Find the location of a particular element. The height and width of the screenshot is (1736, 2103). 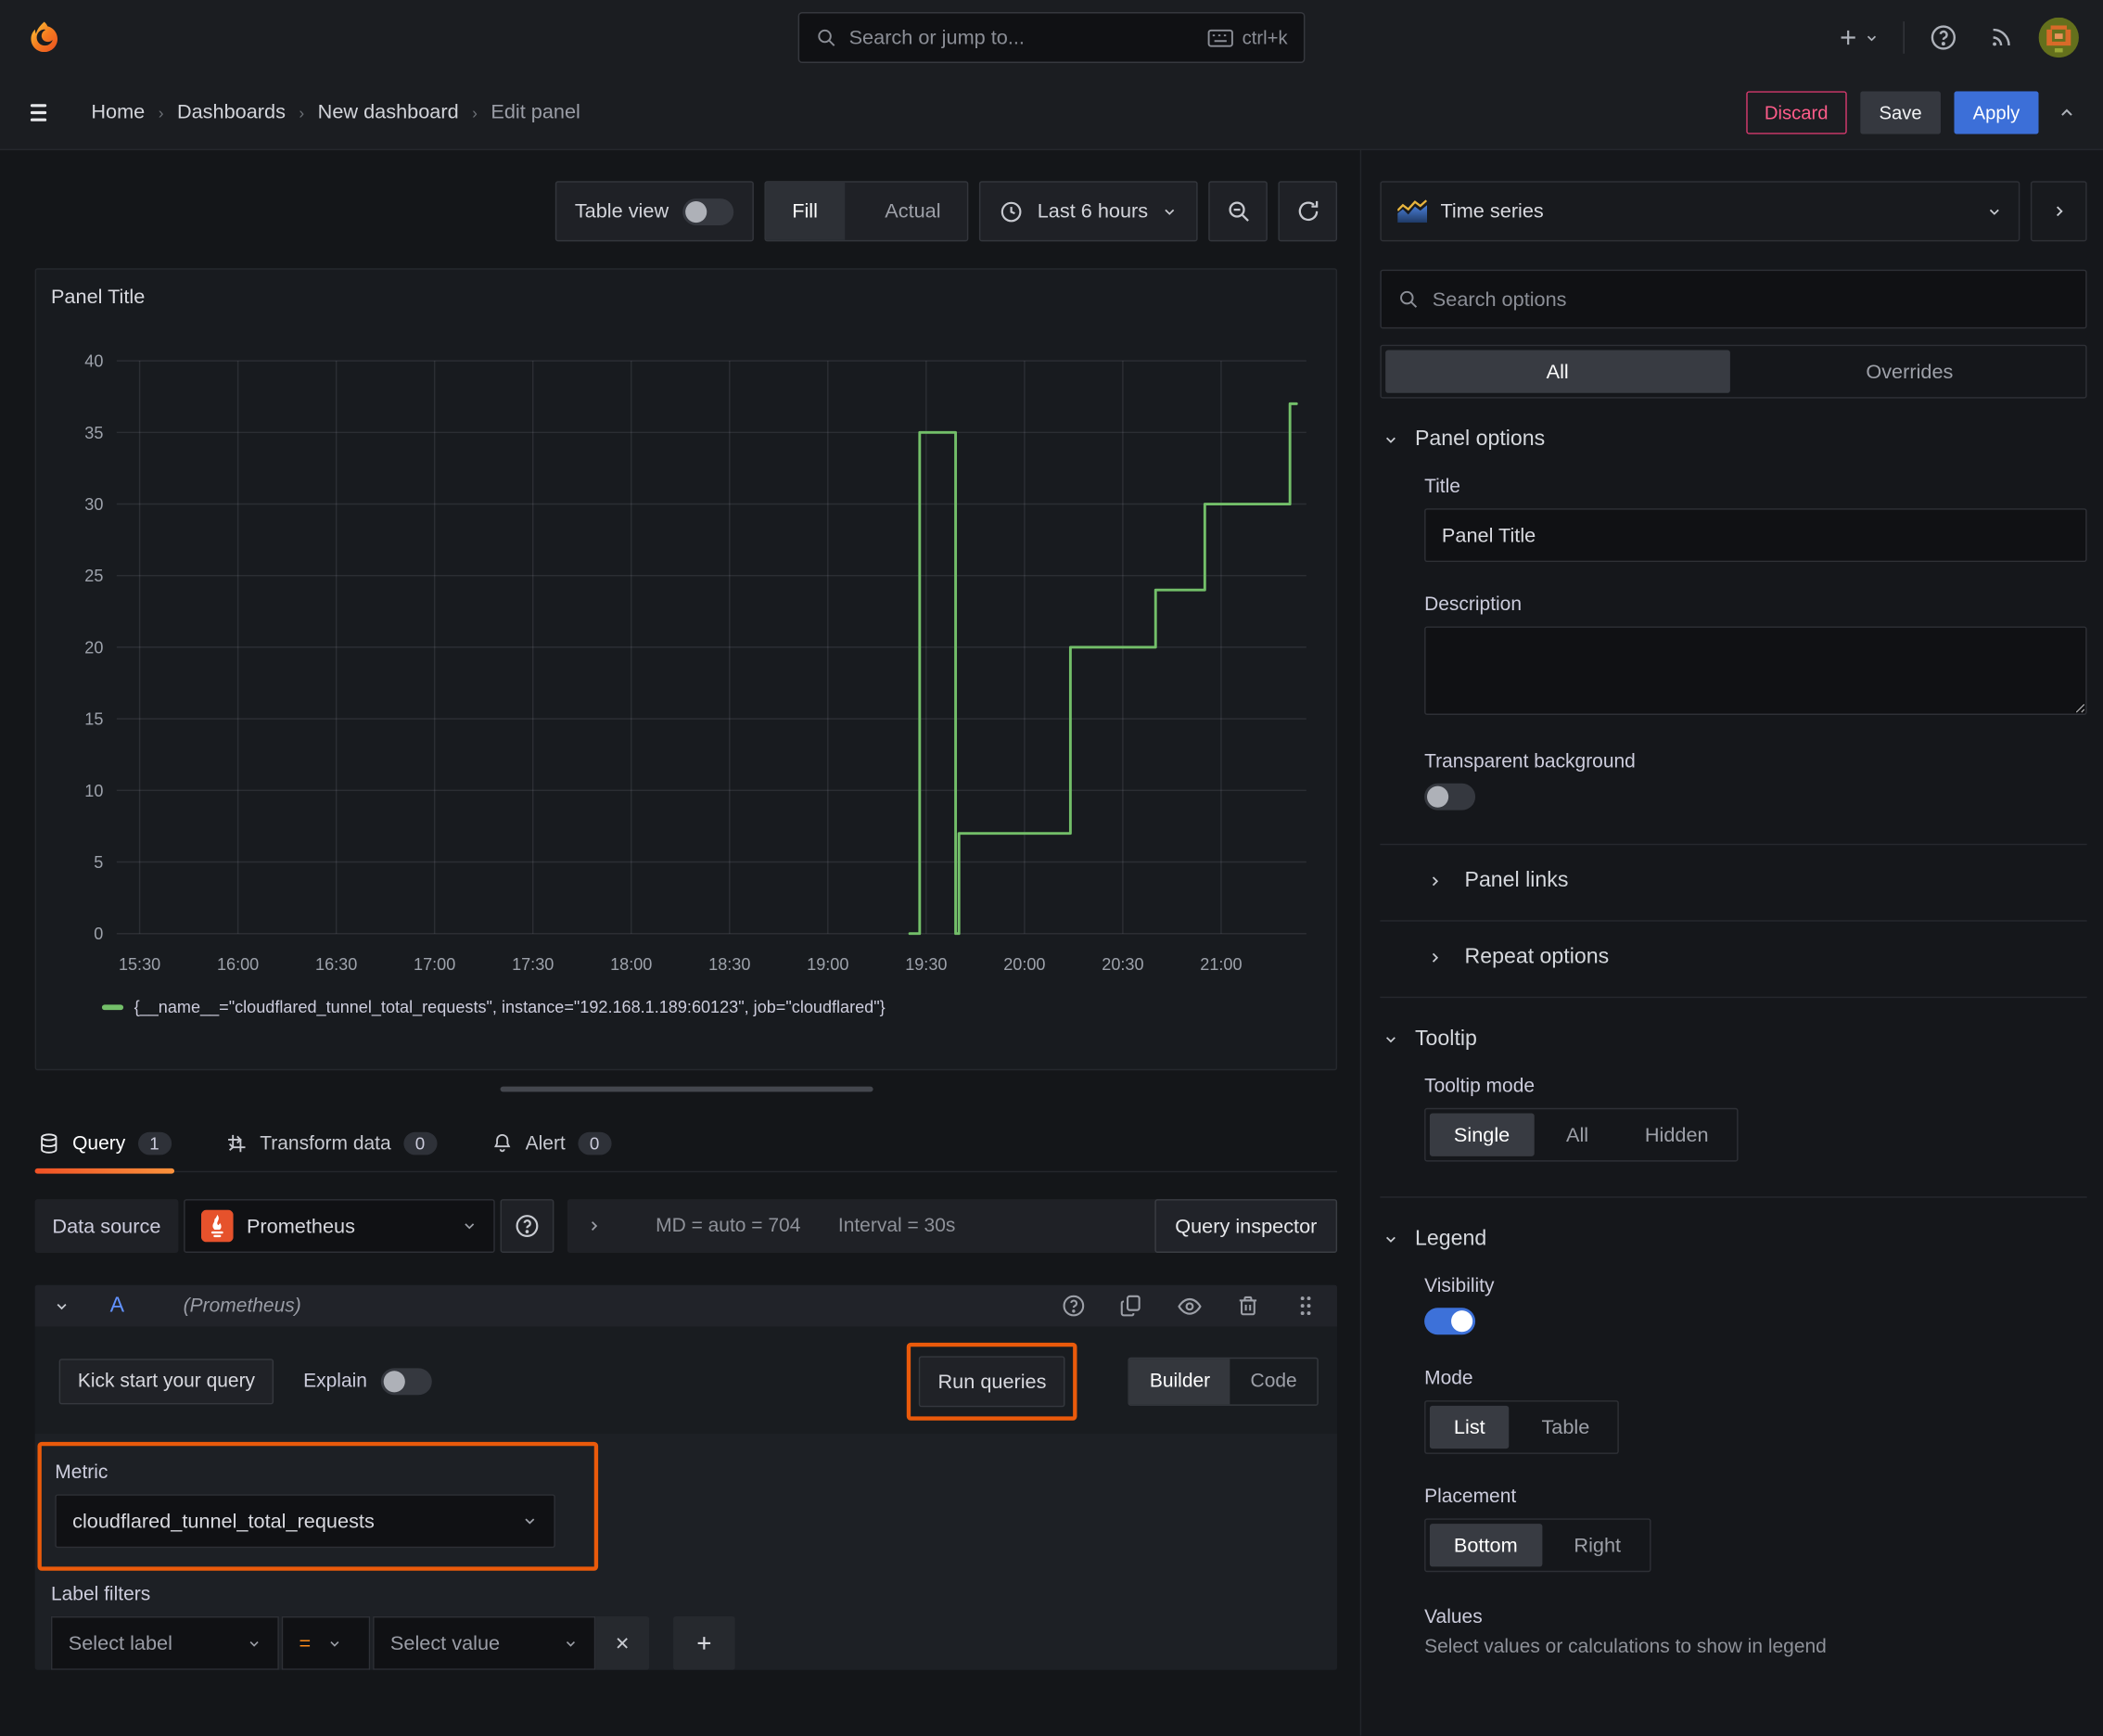

breadcrumb-home: Home is located at coordinates (118, 111).